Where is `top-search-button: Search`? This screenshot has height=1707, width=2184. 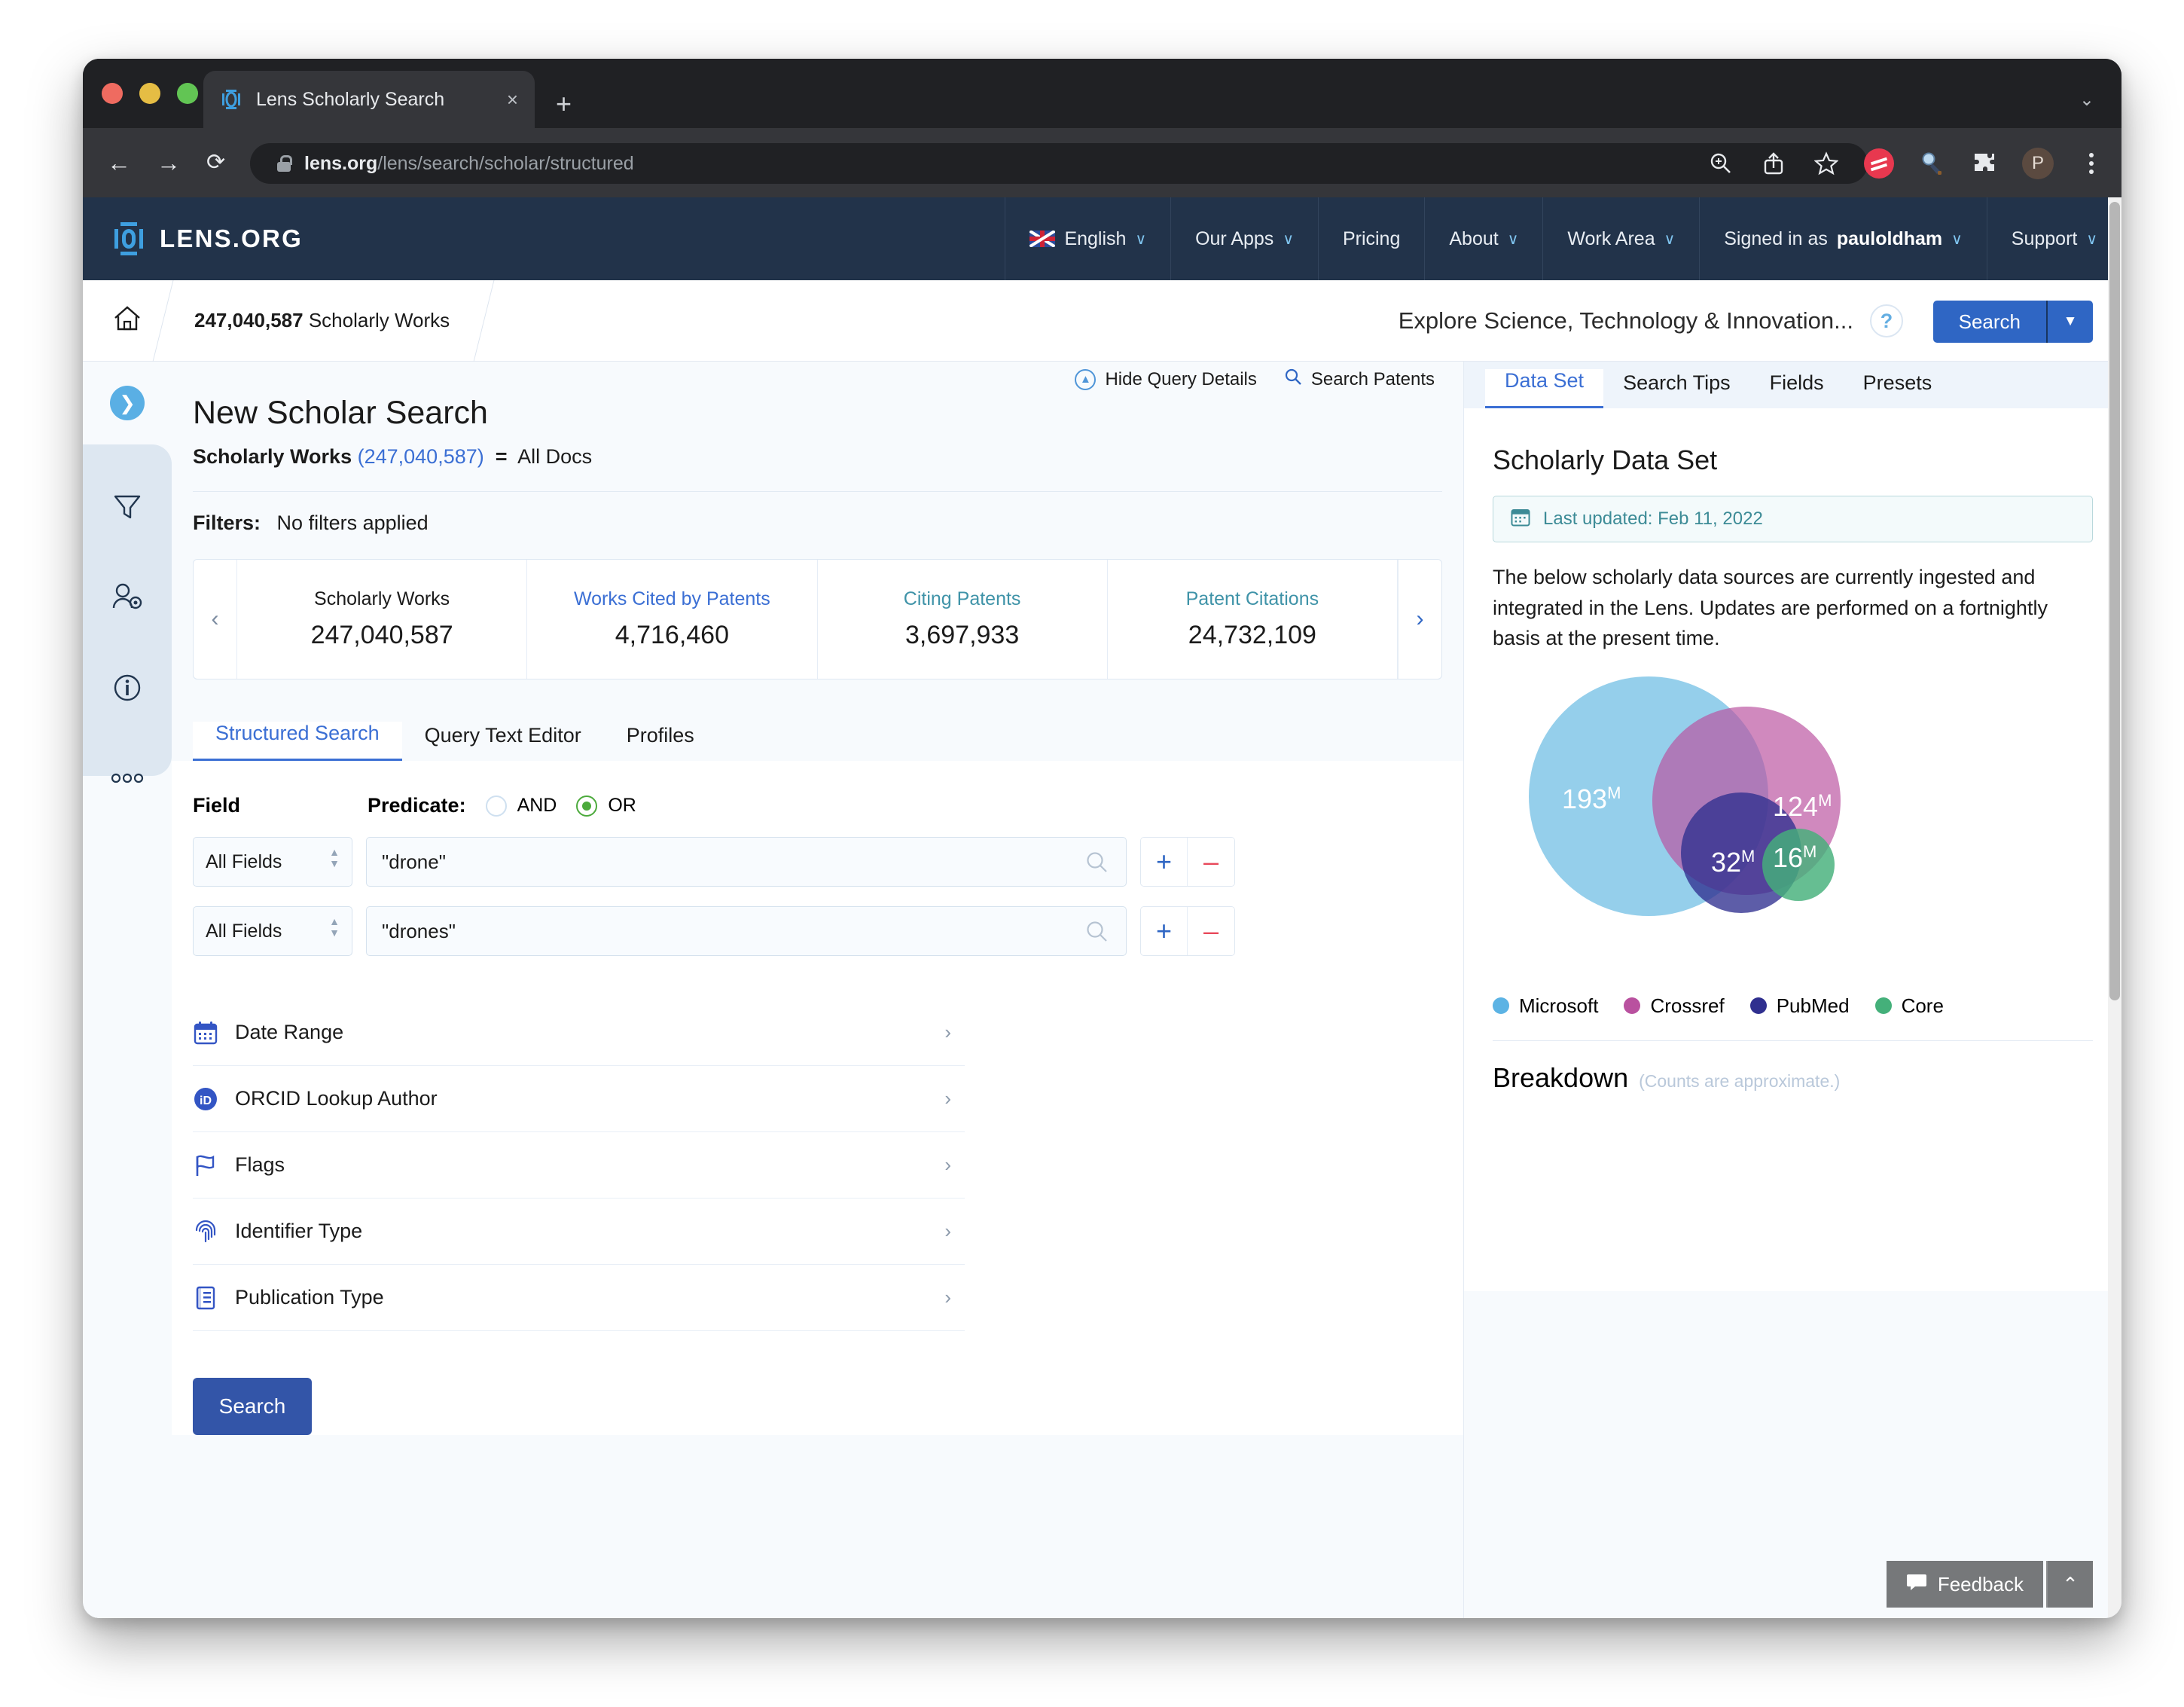
top-search-button: Search is located at coordinates (1989, 322).